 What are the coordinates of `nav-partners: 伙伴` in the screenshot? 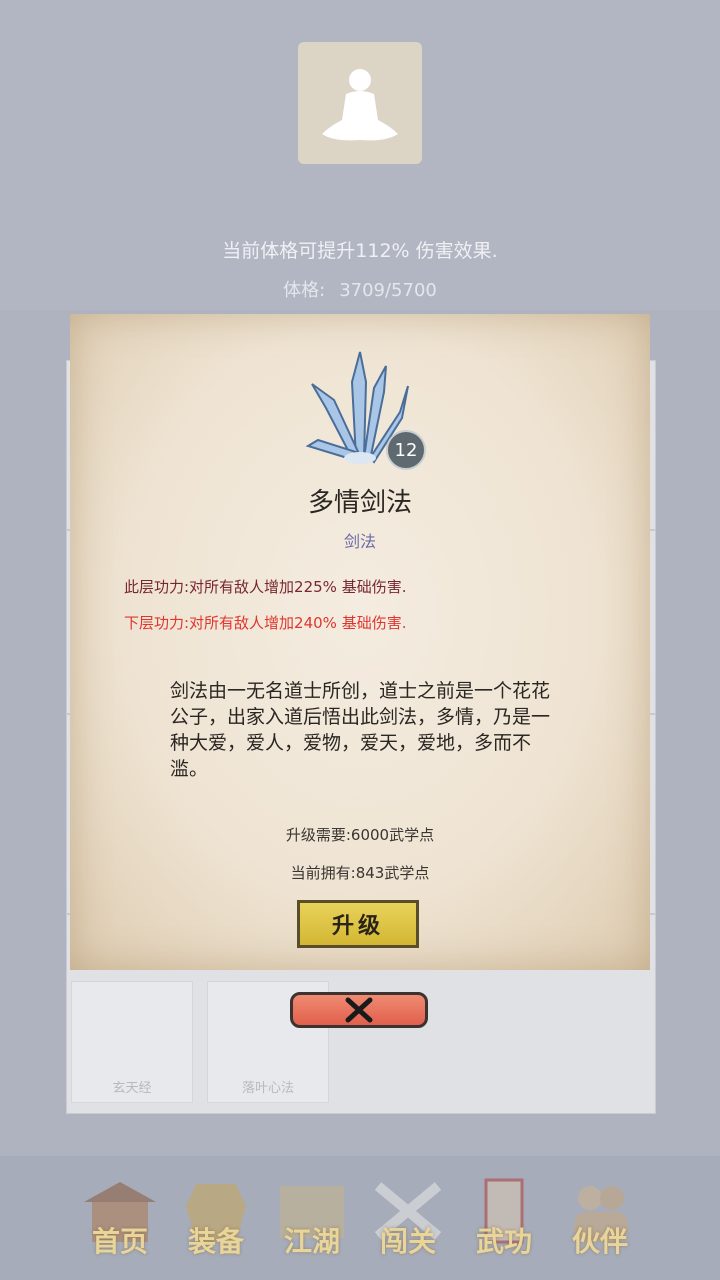 It's located at (600, 1220).